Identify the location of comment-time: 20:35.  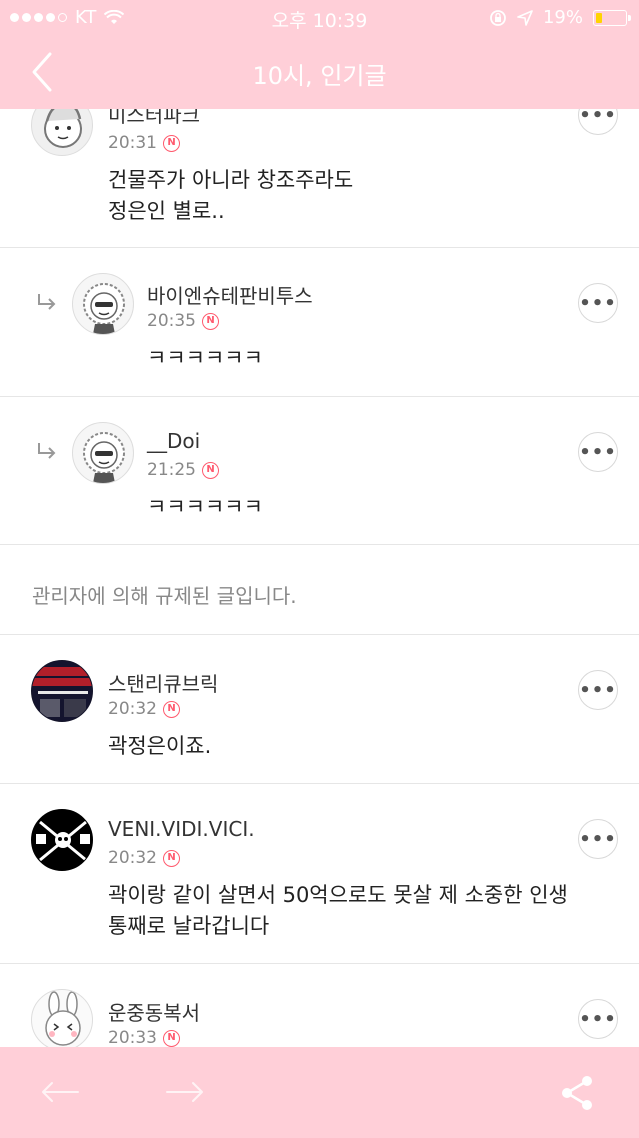
(171, 321).